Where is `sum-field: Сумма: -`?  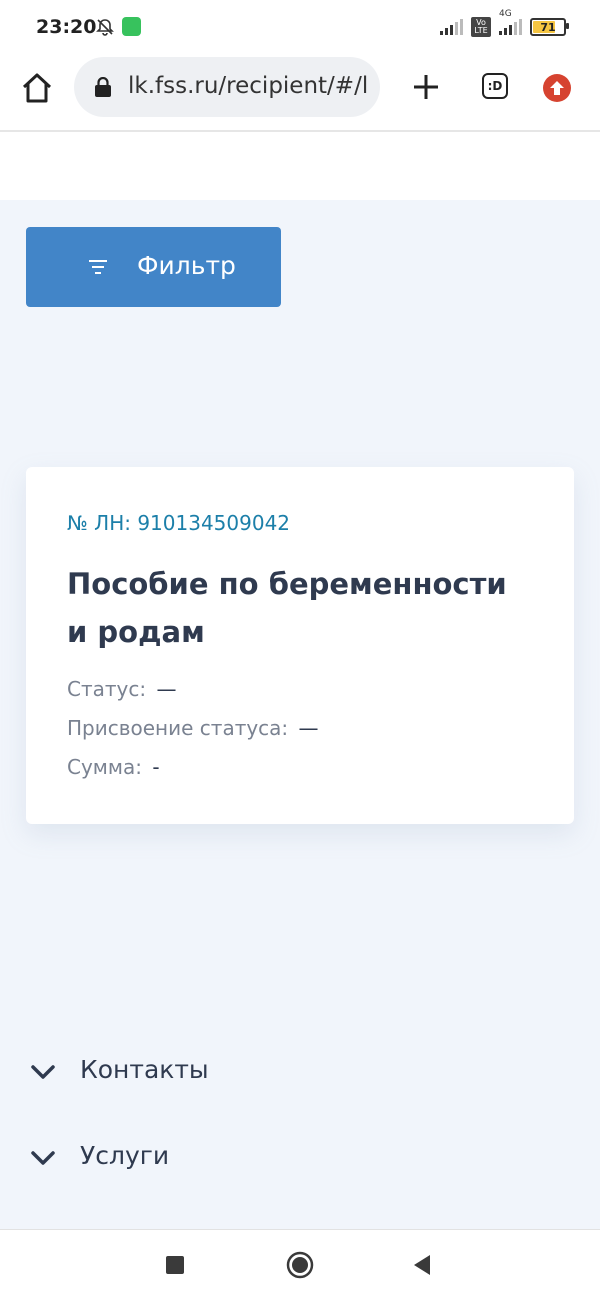 sum-field: Сумма: - is located at coordinates (113, 767).